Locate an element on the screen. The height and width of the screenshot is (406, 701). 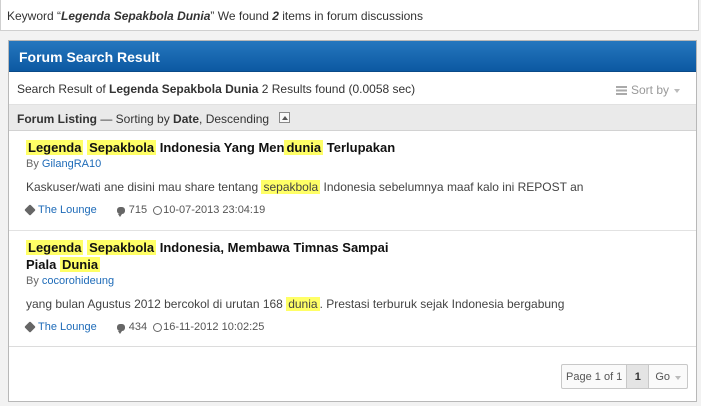
list-icon is located at coordinates (621, 90).